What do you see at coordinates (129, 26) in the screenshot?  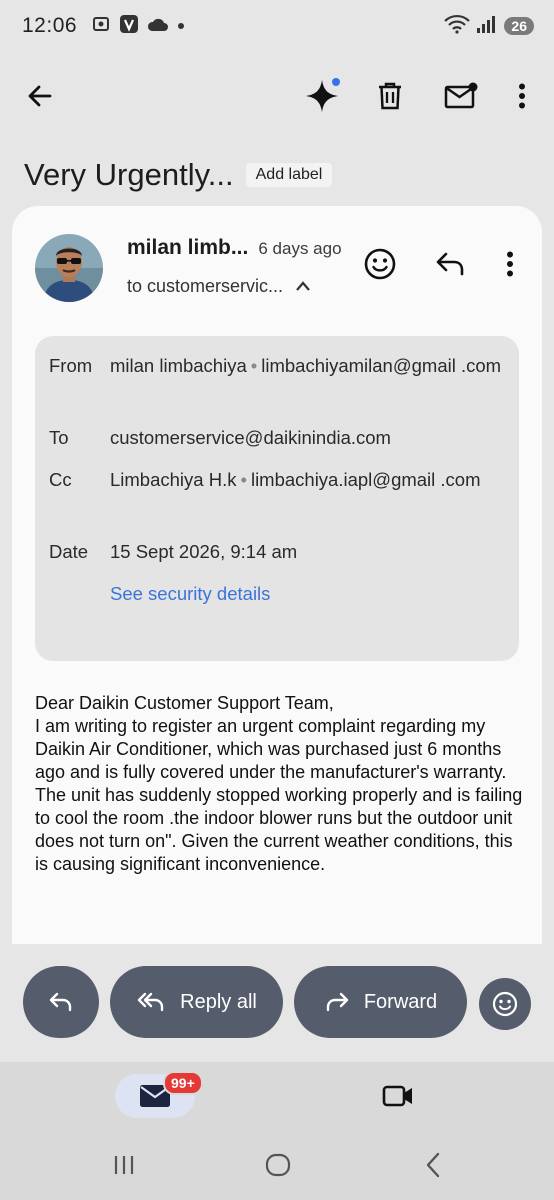 I see `v-app-icon` at bounding box center [129, 26].